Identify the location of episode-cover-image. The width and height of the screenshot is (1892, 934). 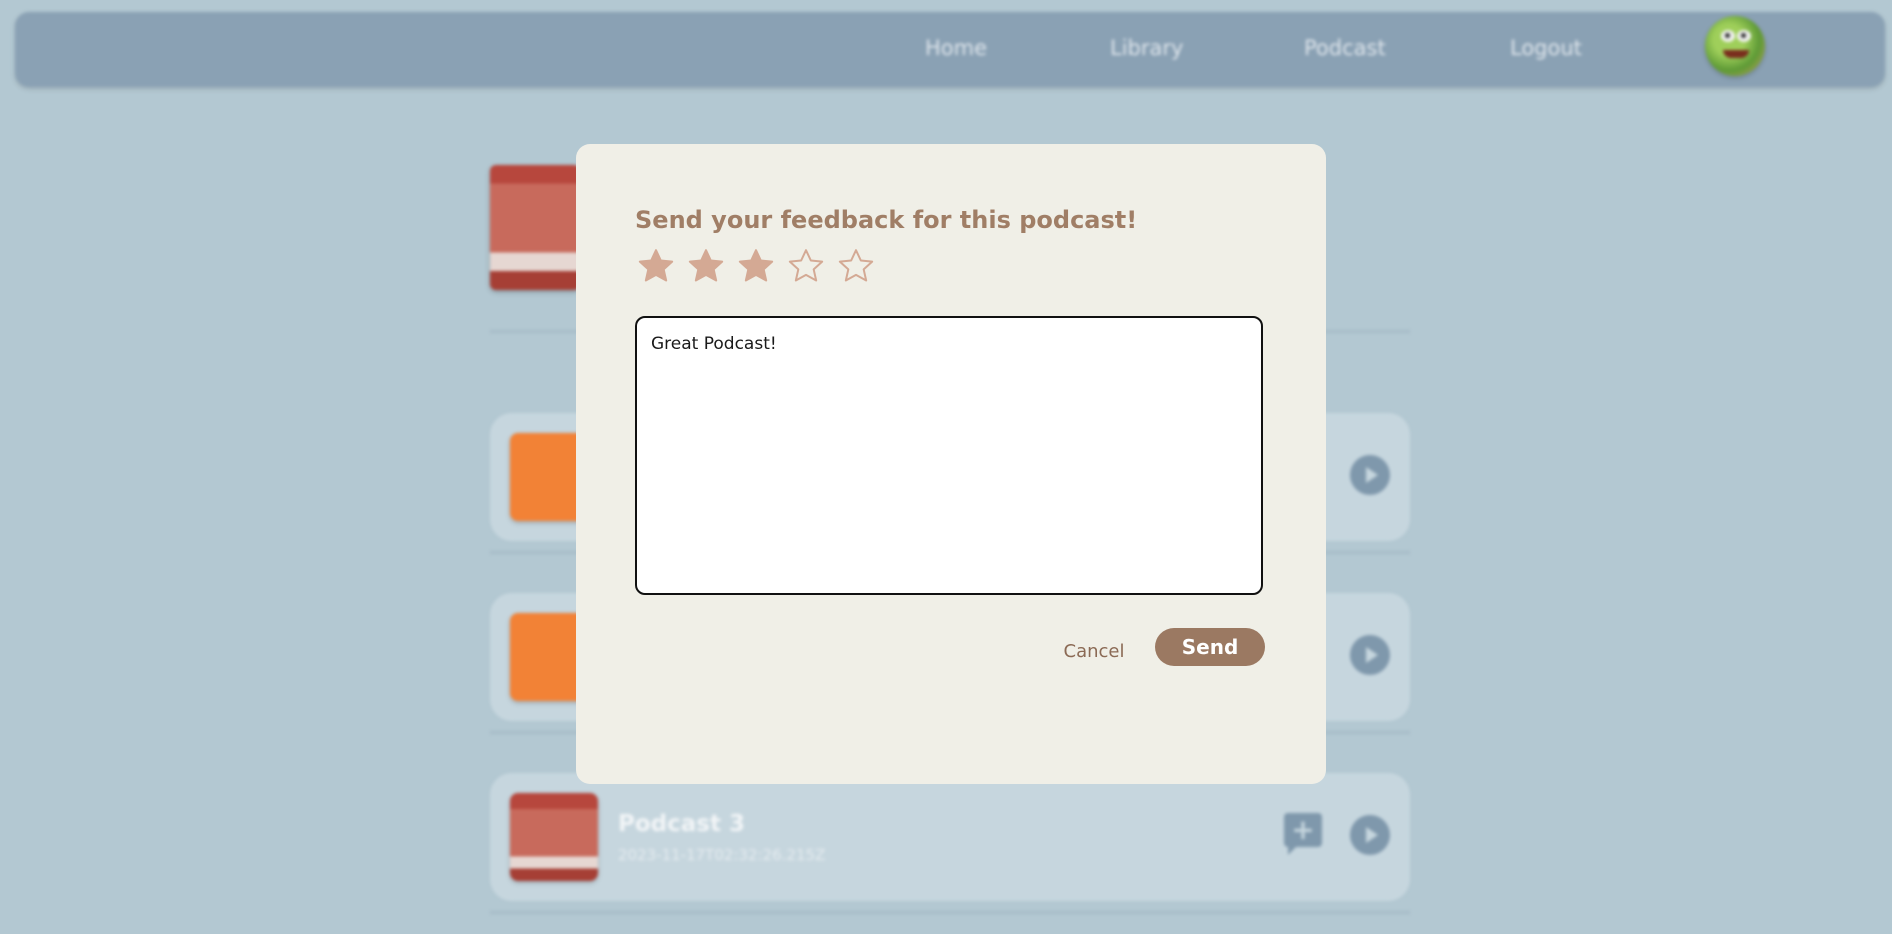
(554, 837).